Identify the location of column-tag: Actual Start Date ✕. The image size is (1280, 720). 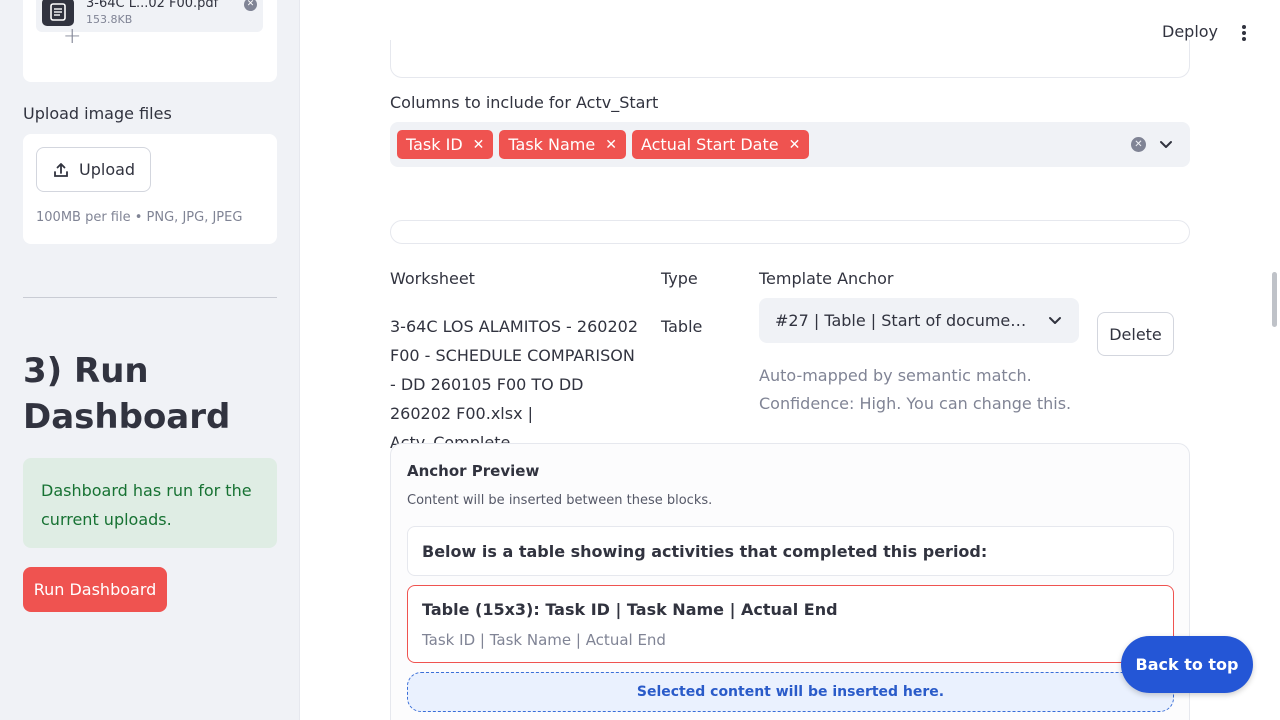
(720, 144).